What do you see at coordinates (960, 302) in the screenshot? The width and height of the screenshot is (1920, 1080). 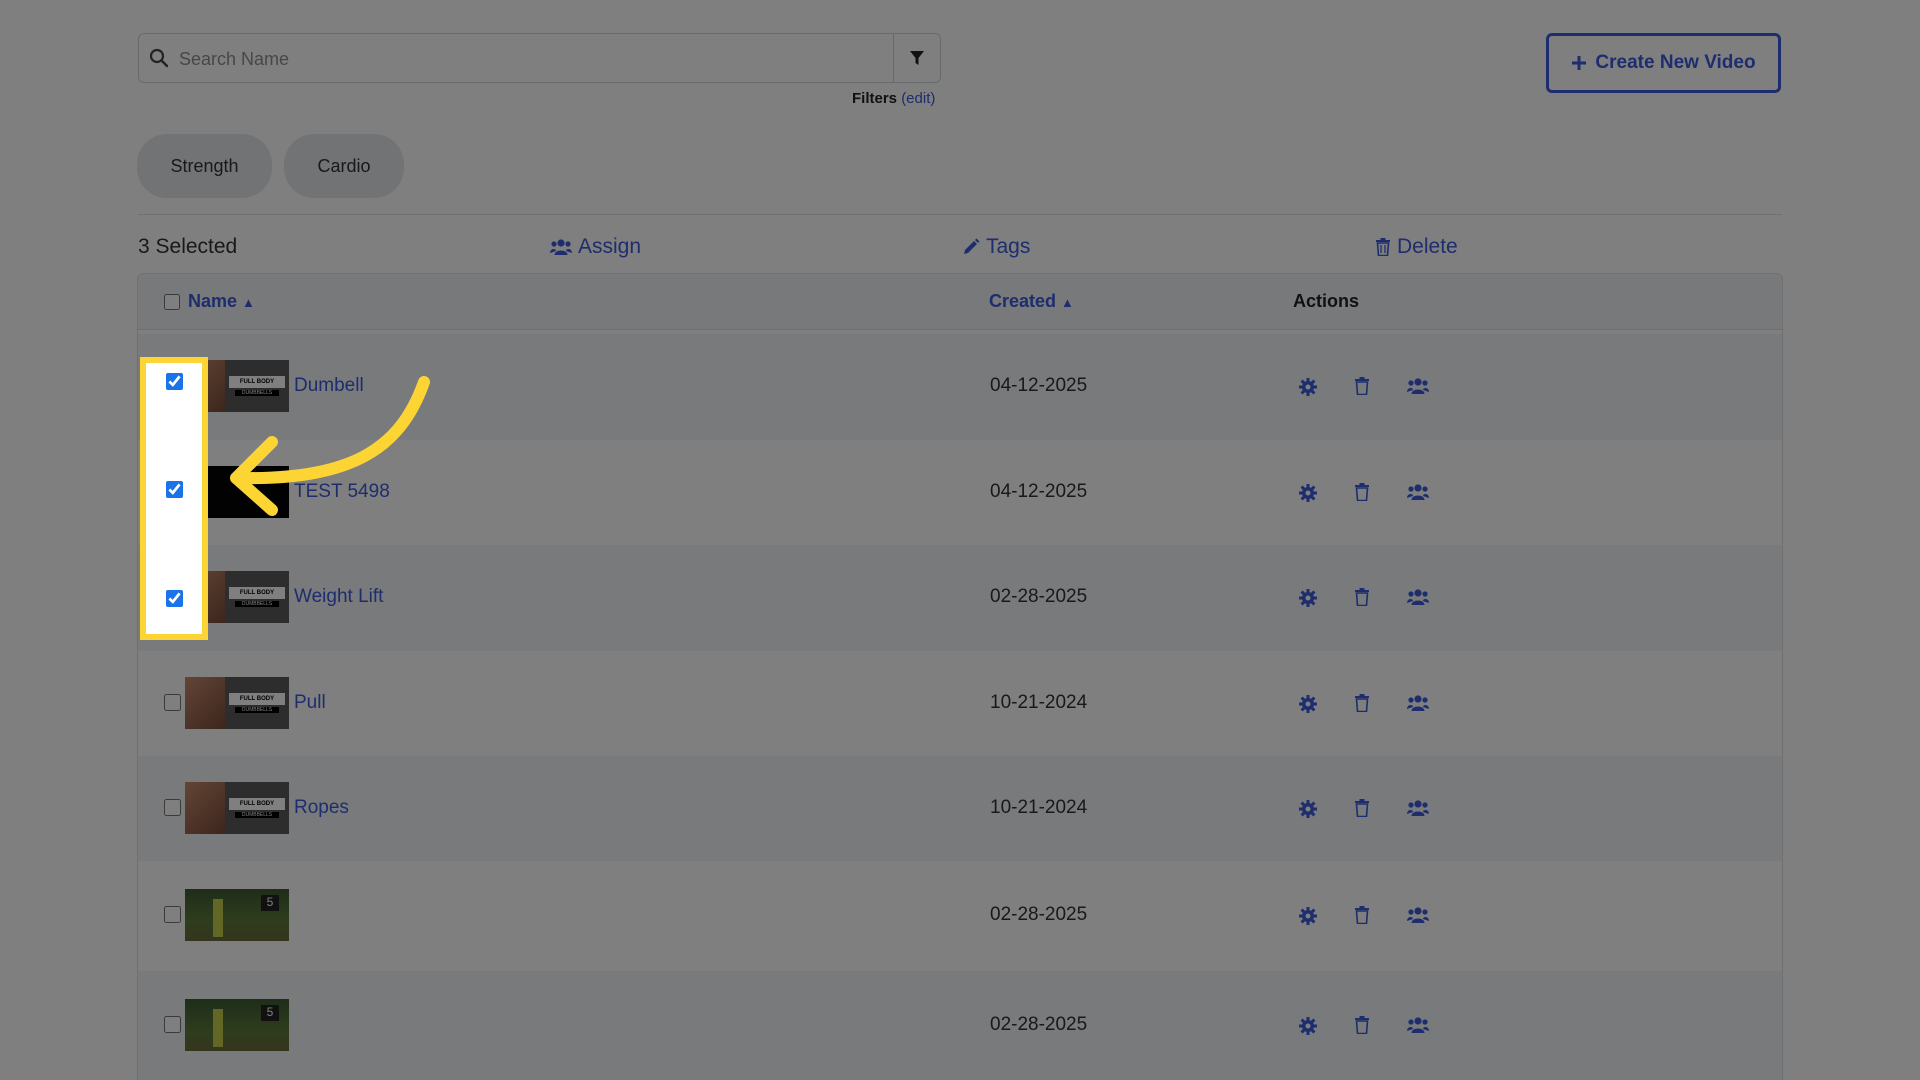 I see `table-header: Name ▲︎ Created ▲︎ Actions` at bounding box center [960, 302].